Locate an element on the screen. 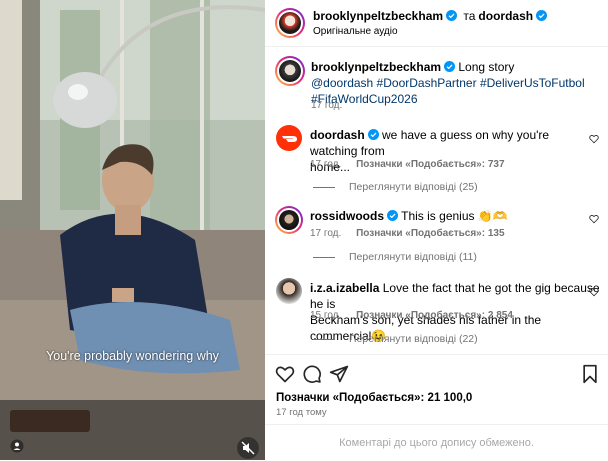 The image size is (608, 461). save-icon is located at coordinates (590, 374).